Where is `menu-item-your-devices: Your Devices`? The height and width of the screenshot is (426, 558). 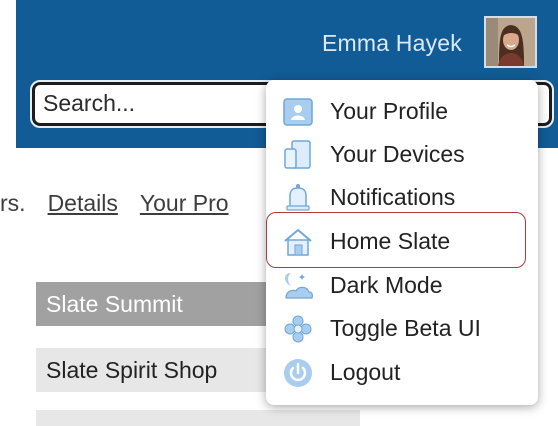 menu-item-your-devices: Your Devices is located at coordinates (402, 154).